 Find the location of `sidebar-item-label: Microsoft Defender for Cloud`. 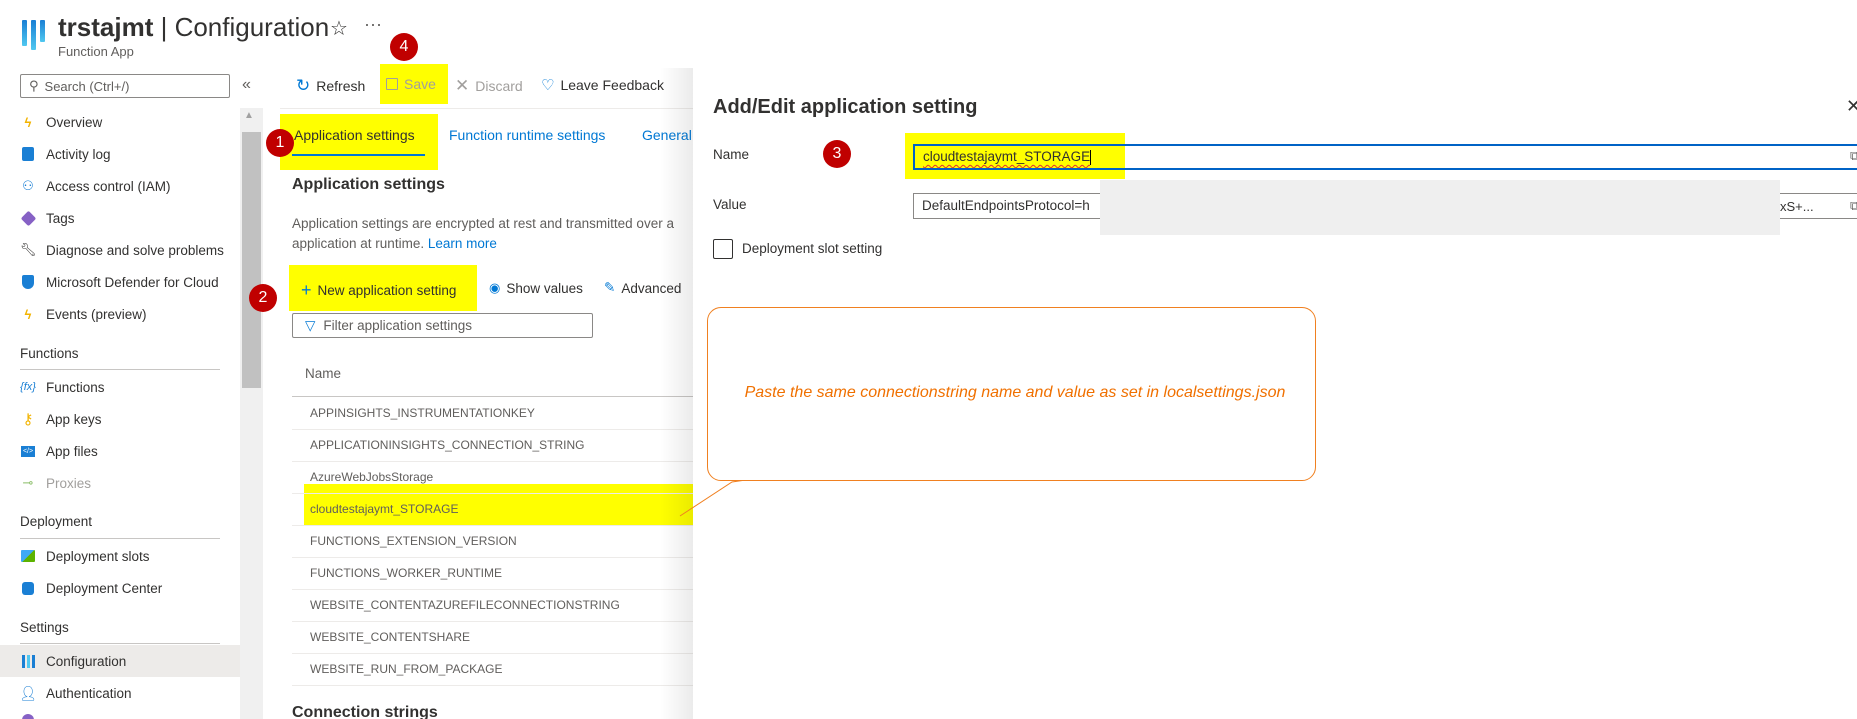

sidebar-item-label: Microsoft Defender for Cloud is located at coordinates (132, 282).